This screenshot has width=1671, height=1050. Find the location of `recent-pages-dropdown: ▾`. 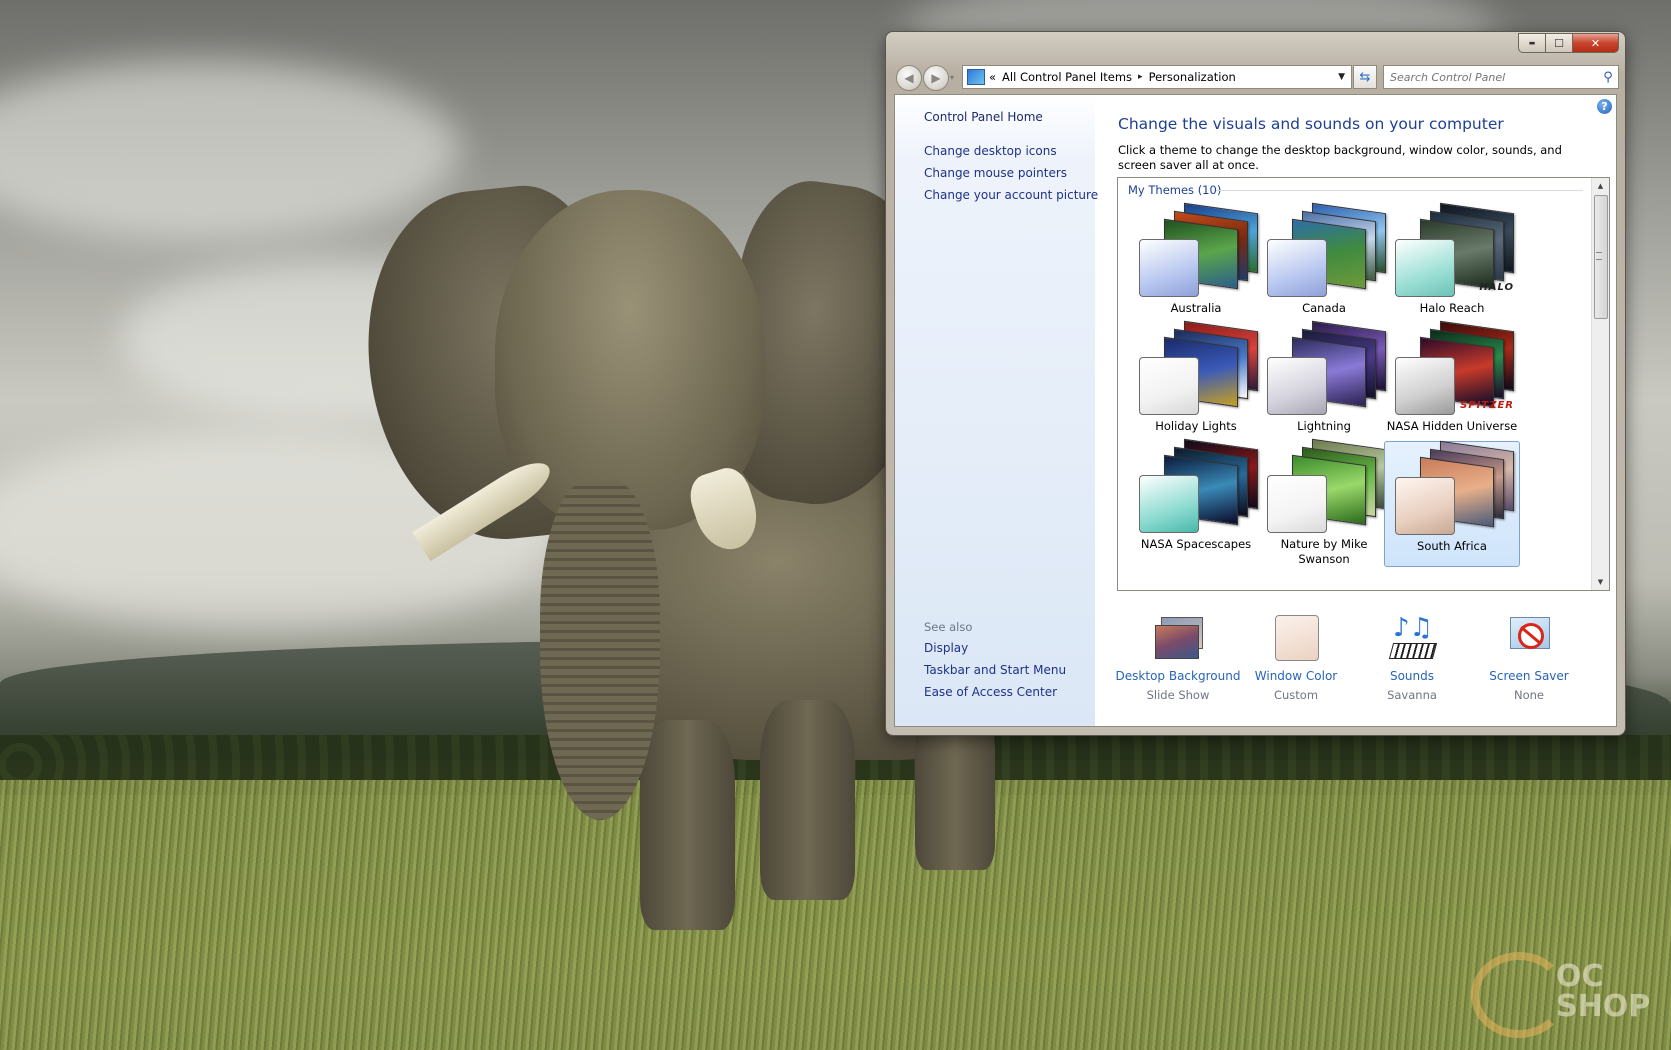

recent-pages-dropdown: ▾ is located at coordinates (952, 77).